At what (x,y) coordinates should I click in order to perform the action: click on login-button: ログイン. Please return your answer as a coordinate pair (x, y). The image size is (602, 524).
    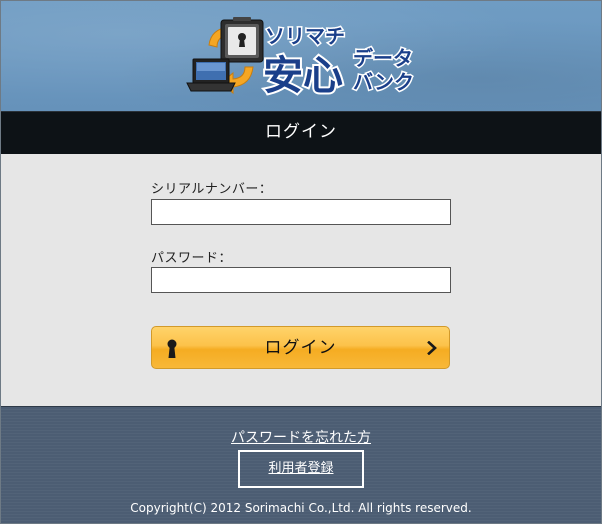
    Looking at the image, I should click on (300, 347).